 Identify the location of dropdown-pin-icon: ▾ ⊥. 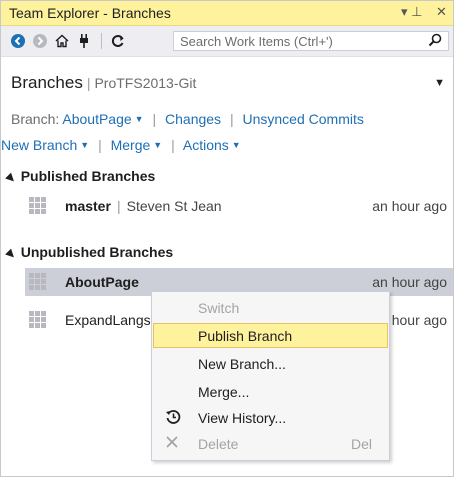
(411, 12).